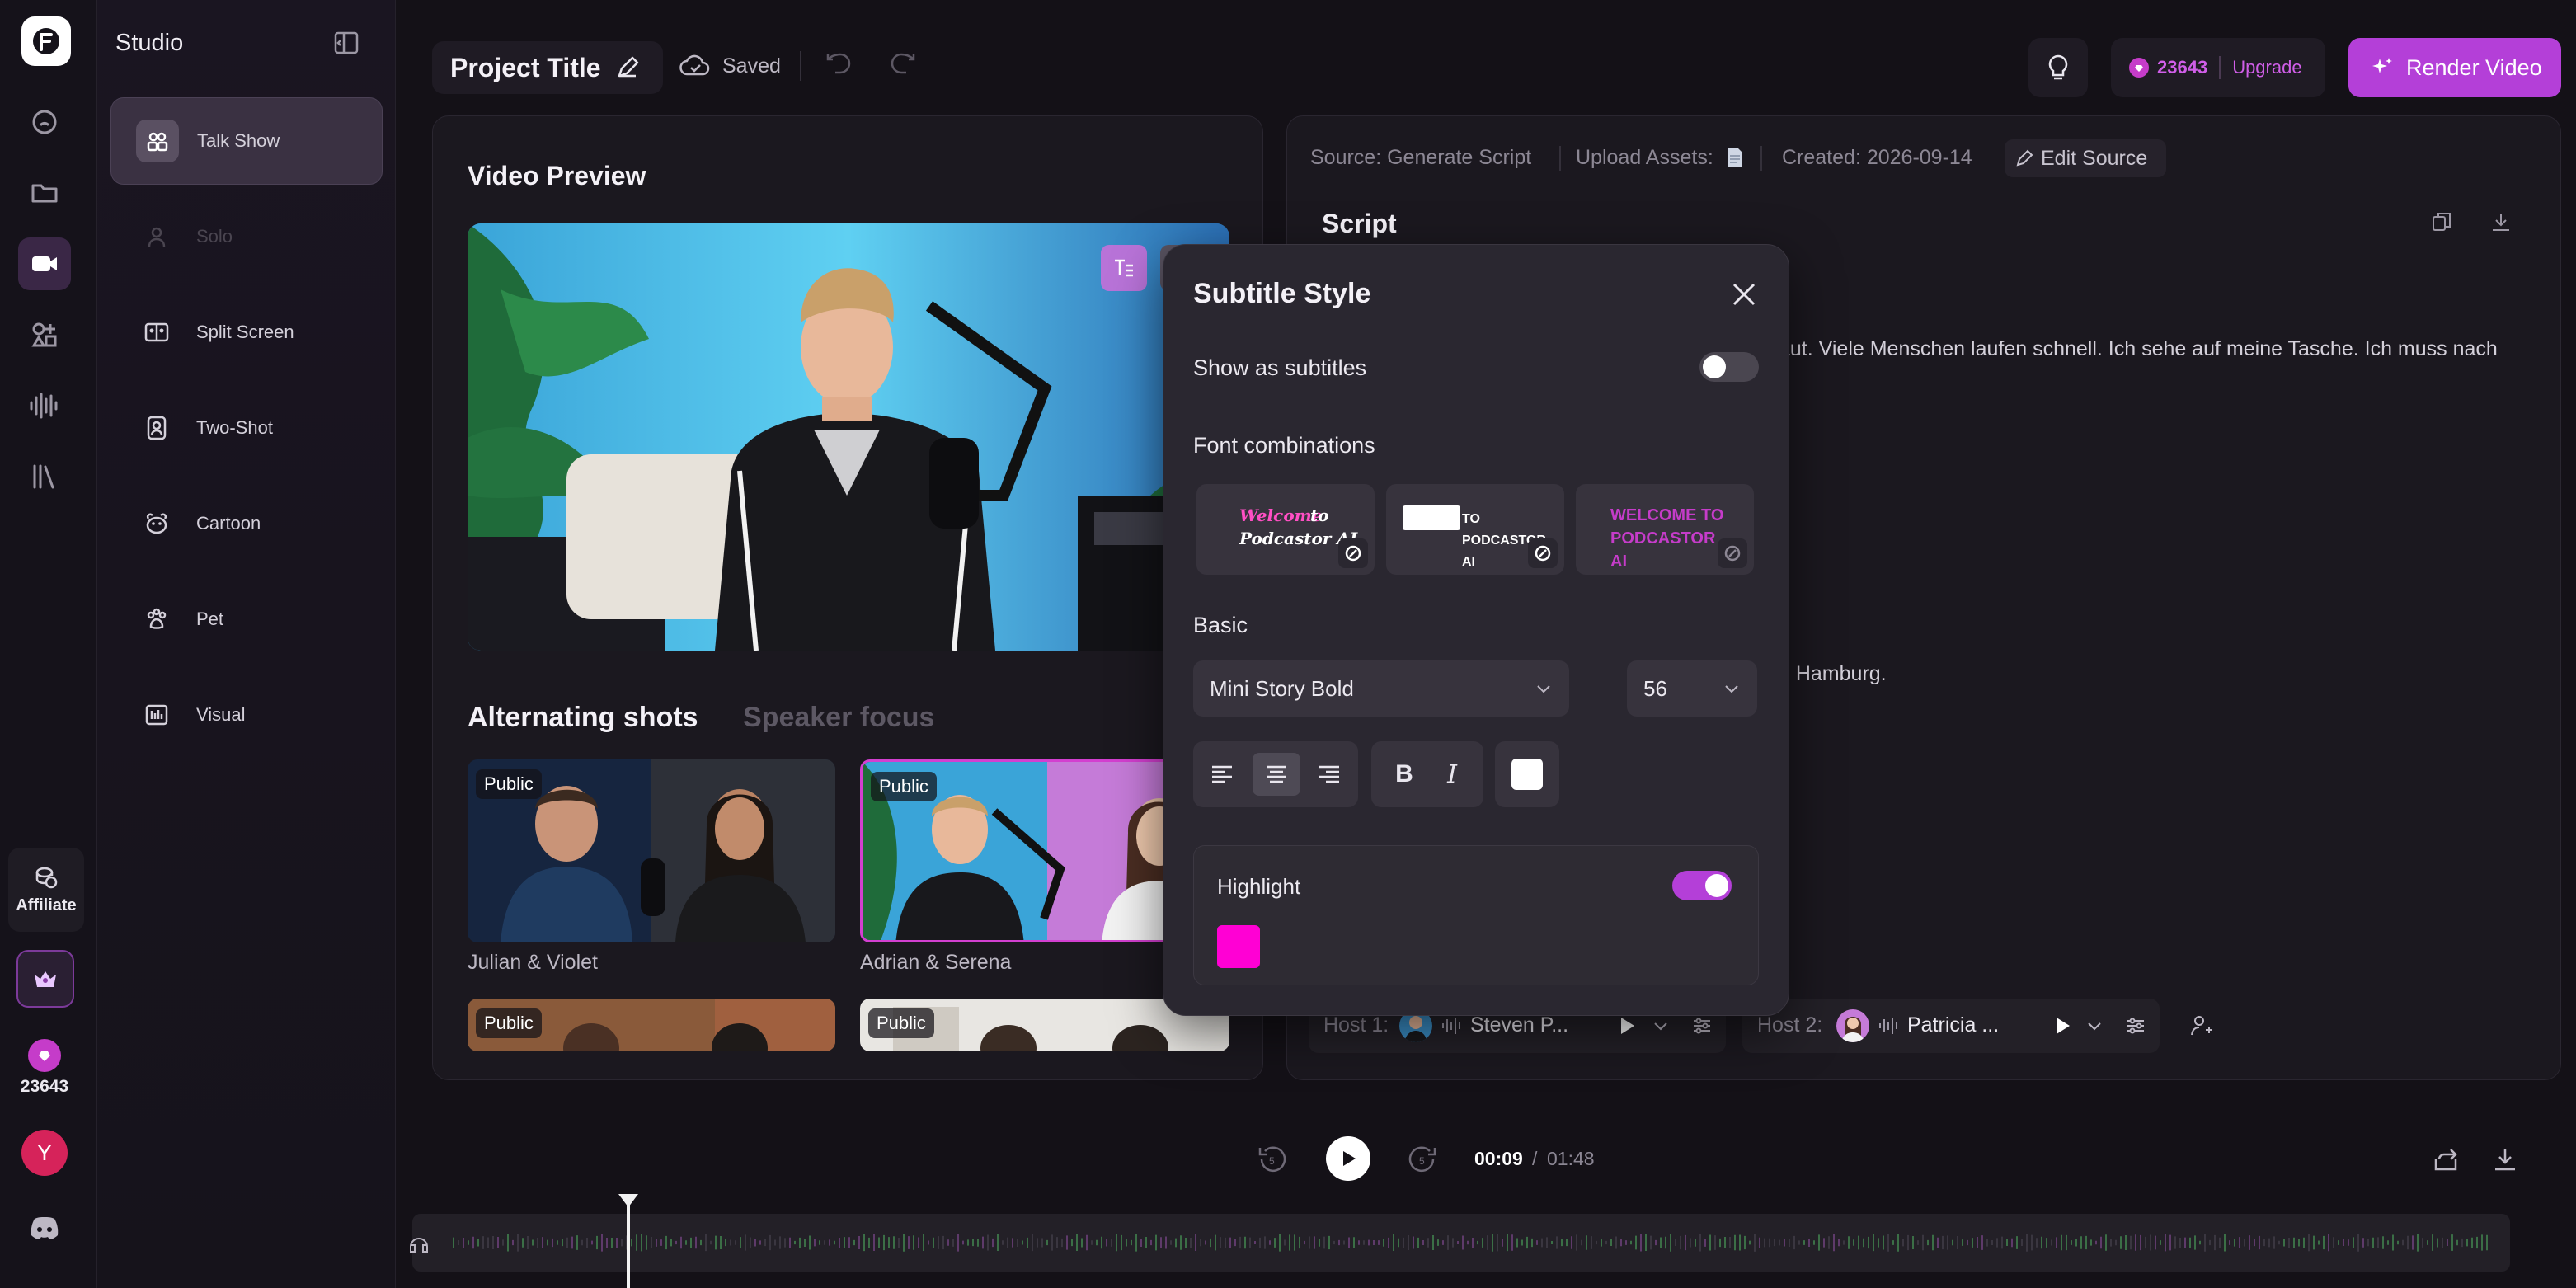 Image resolution: width=2576 pixels, height=1288 pixels. Describe the element at coordinates (44, 122) in the screenshot. I see `home-icon` at that location.